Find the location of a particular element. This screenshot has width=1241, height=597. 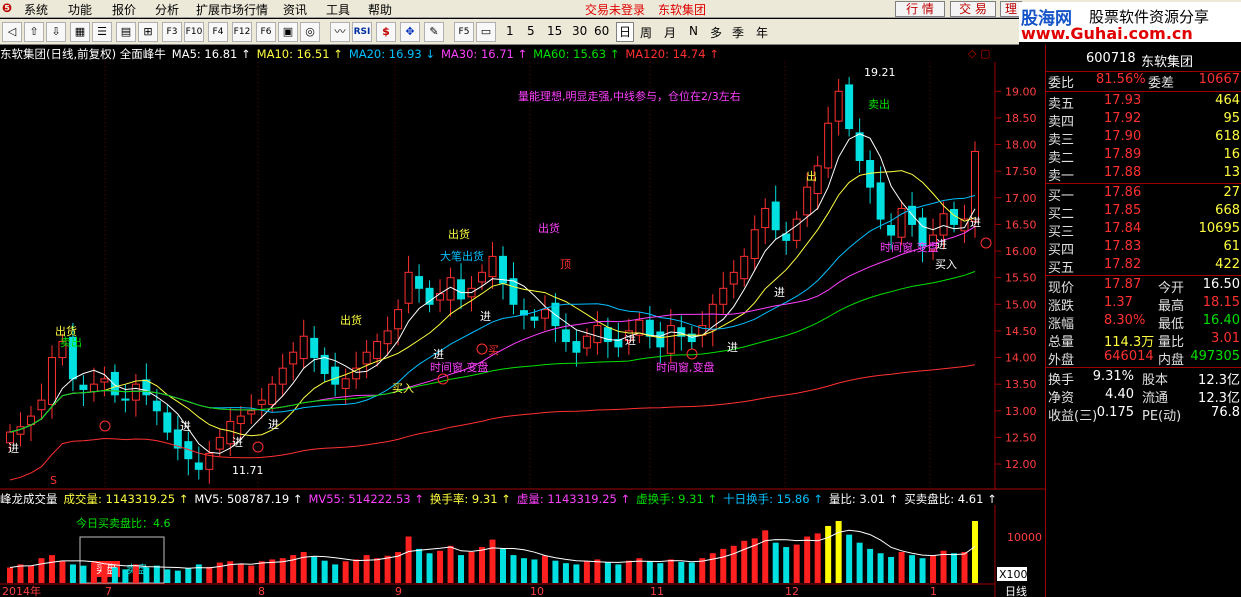

price-axis-label: 14.00 is located at coordinates (1021, 358).